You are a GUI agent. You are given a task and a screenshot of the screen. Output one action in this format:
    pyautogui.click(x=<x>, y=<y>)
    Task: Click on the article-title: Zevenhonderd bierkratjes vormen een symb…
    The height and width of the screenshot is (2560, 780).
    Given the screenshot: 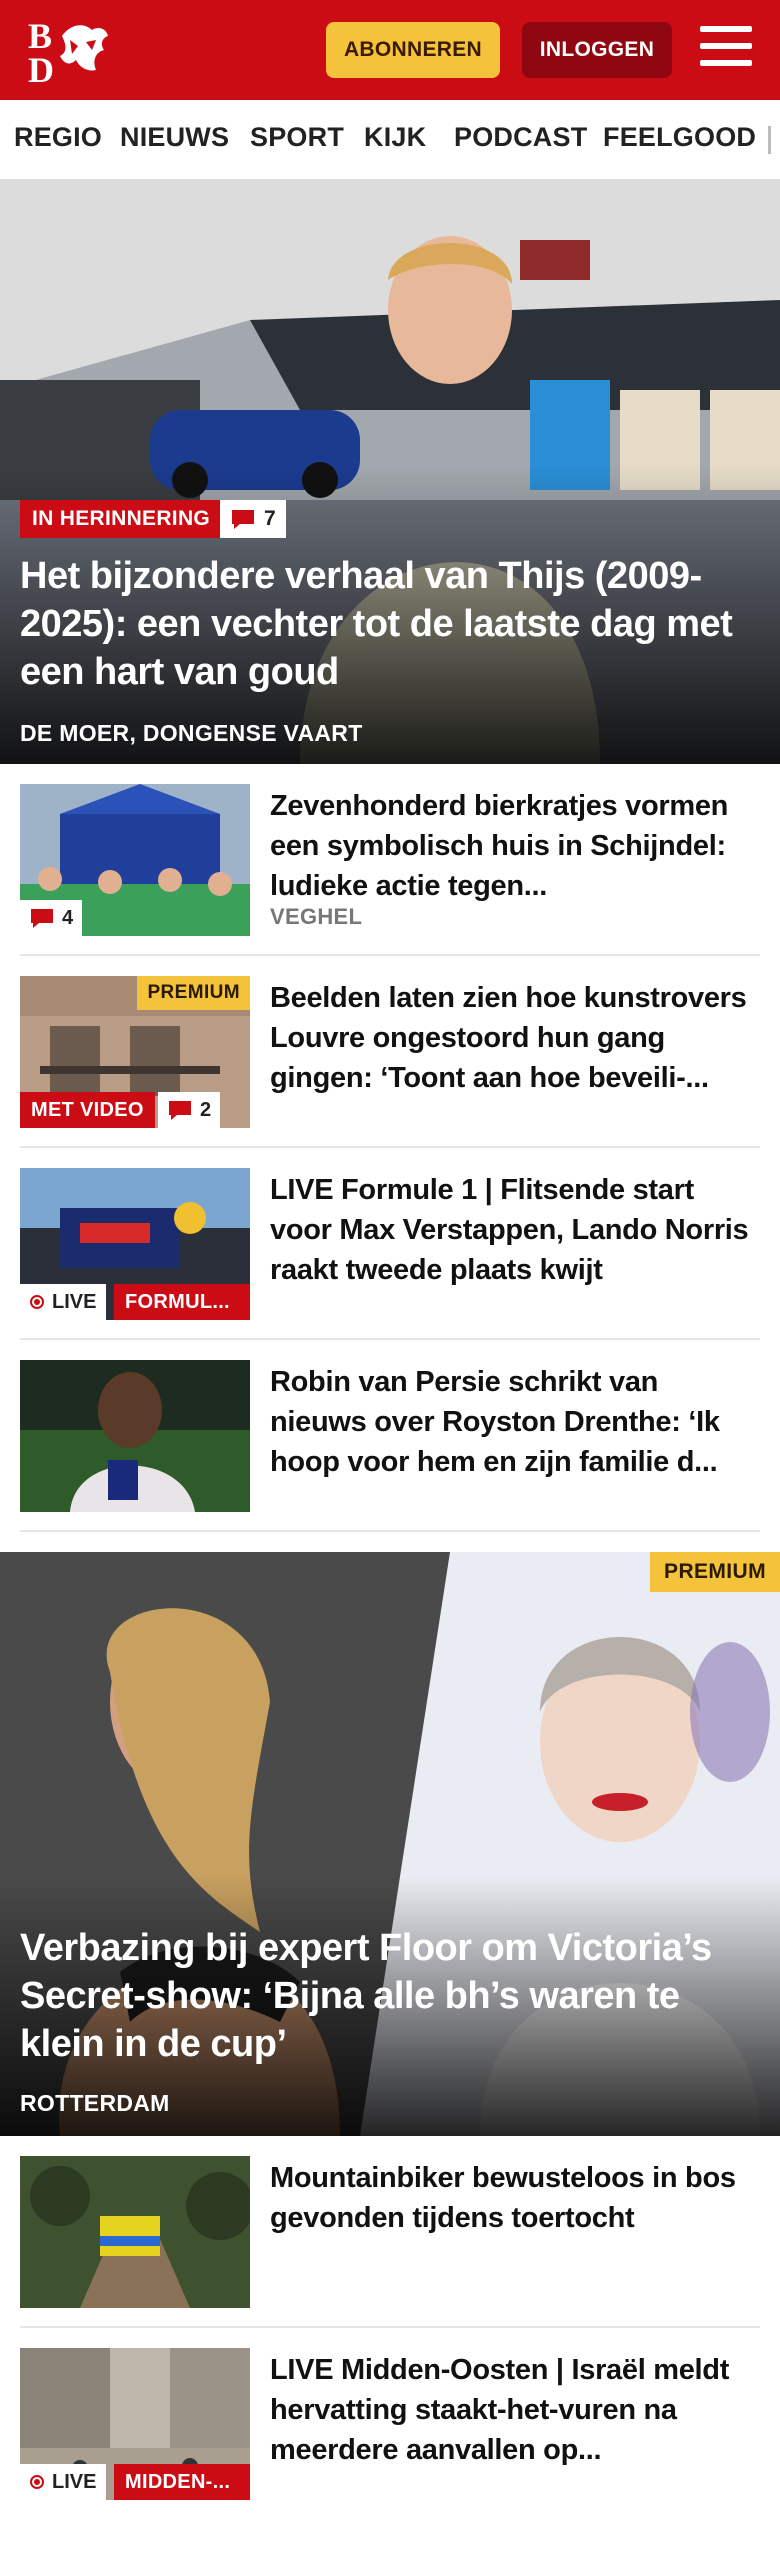 What is the action you would take?
    pyautogui.click(x=515, y=846)
    